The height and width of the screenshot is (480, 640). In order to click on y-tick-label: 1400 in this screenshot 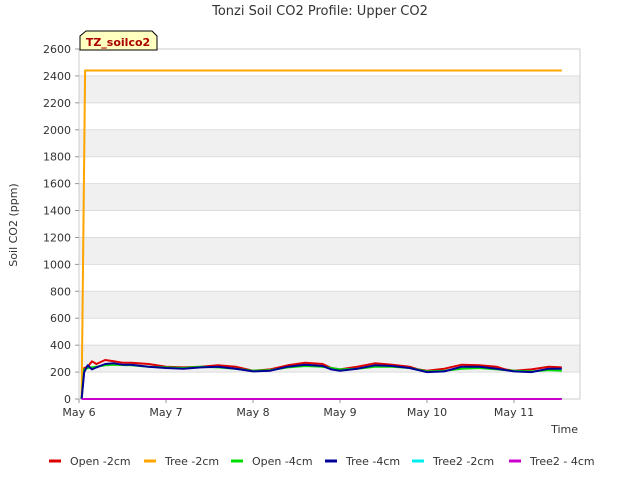, I will do `click(57, 211)`.